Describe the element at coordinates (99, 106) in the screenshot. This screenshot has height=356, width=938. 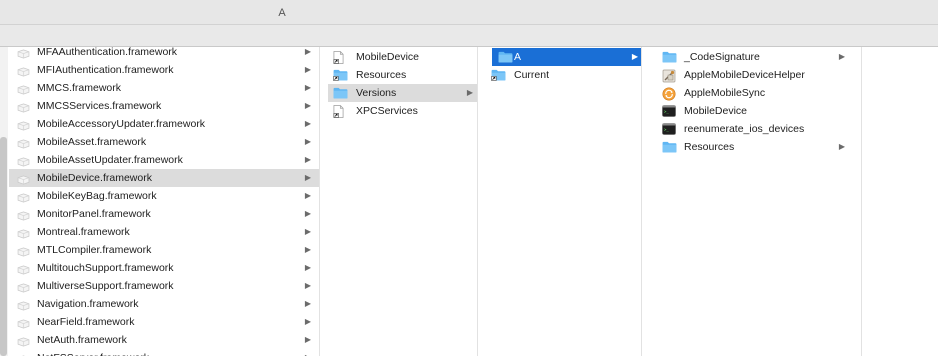
I see `row-label: MMCSServices.framework` at that location.